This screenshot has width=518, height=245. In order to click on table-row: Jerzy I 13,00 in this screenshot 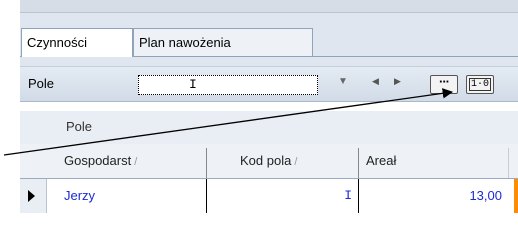, I will do `click(269, 196)`.